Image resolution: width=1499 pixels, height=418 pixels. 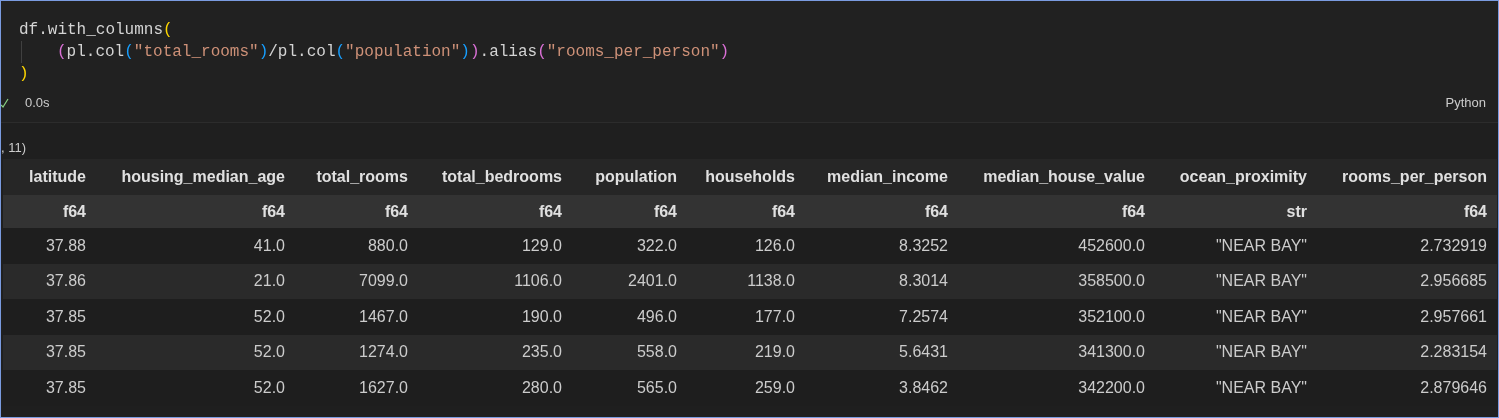 I want to click on column-header: total_rooms, so click(x=362, y=176).